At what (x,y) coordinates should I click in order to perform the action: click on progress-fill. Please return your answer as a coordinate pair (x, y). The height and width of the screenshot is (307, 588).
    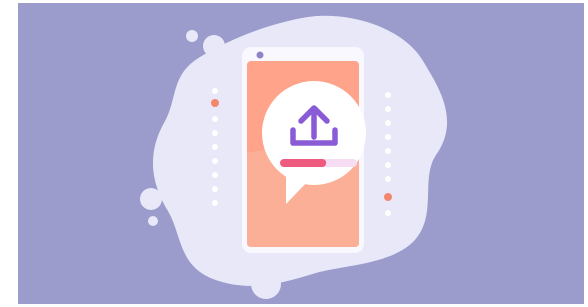
    Looking at the image, I should click on (303, 163).